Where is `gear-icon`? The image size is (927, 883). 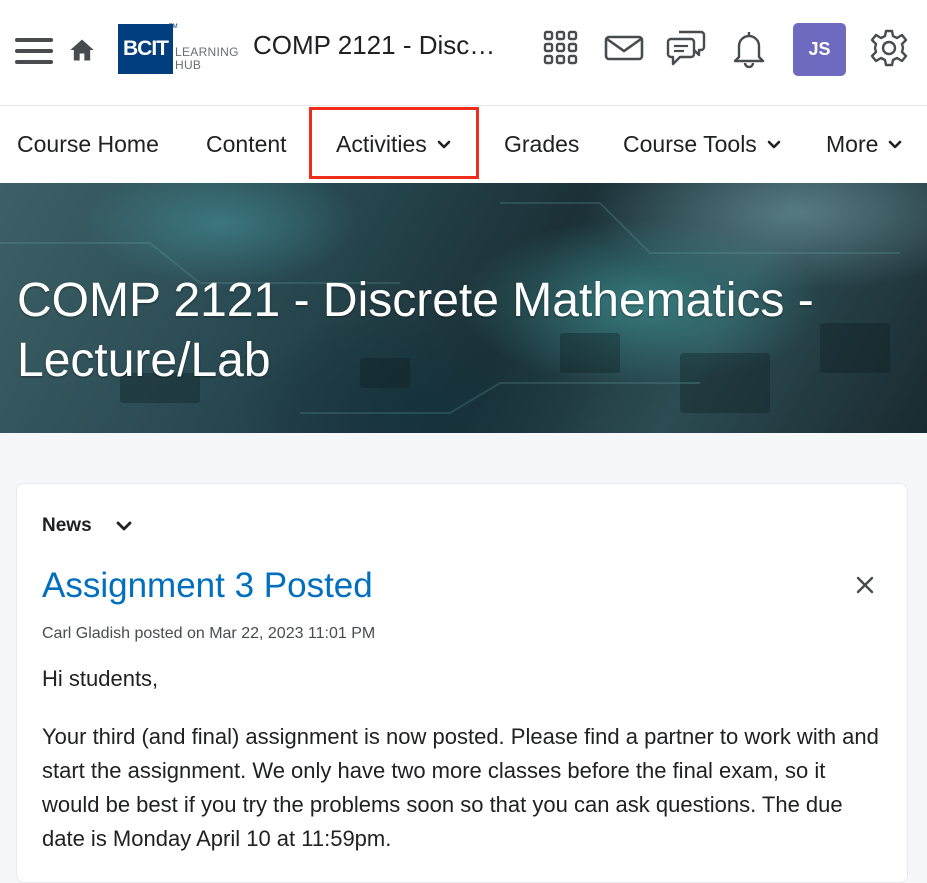
gear-icon is located at coordinates (889, 48).